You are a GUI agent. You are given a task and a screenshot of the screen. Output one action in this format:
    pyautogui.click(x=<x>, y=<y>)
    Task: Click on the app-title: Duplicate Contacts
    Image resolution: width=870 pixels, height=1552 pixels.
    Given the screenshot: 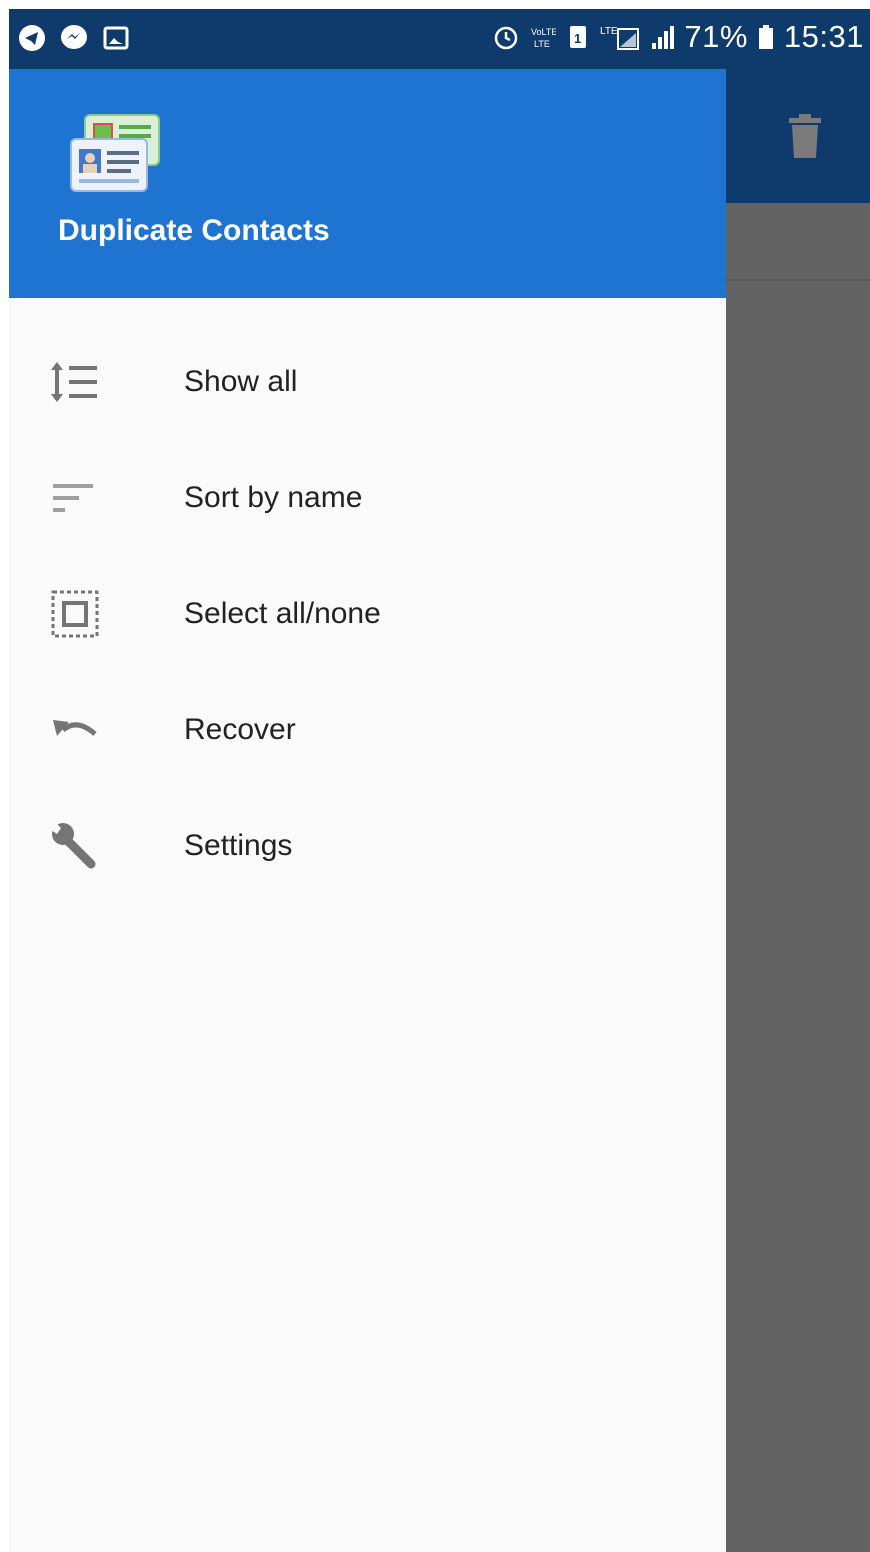 What is the action you would take?
    pyautogui.click(x=194, y=230)
    